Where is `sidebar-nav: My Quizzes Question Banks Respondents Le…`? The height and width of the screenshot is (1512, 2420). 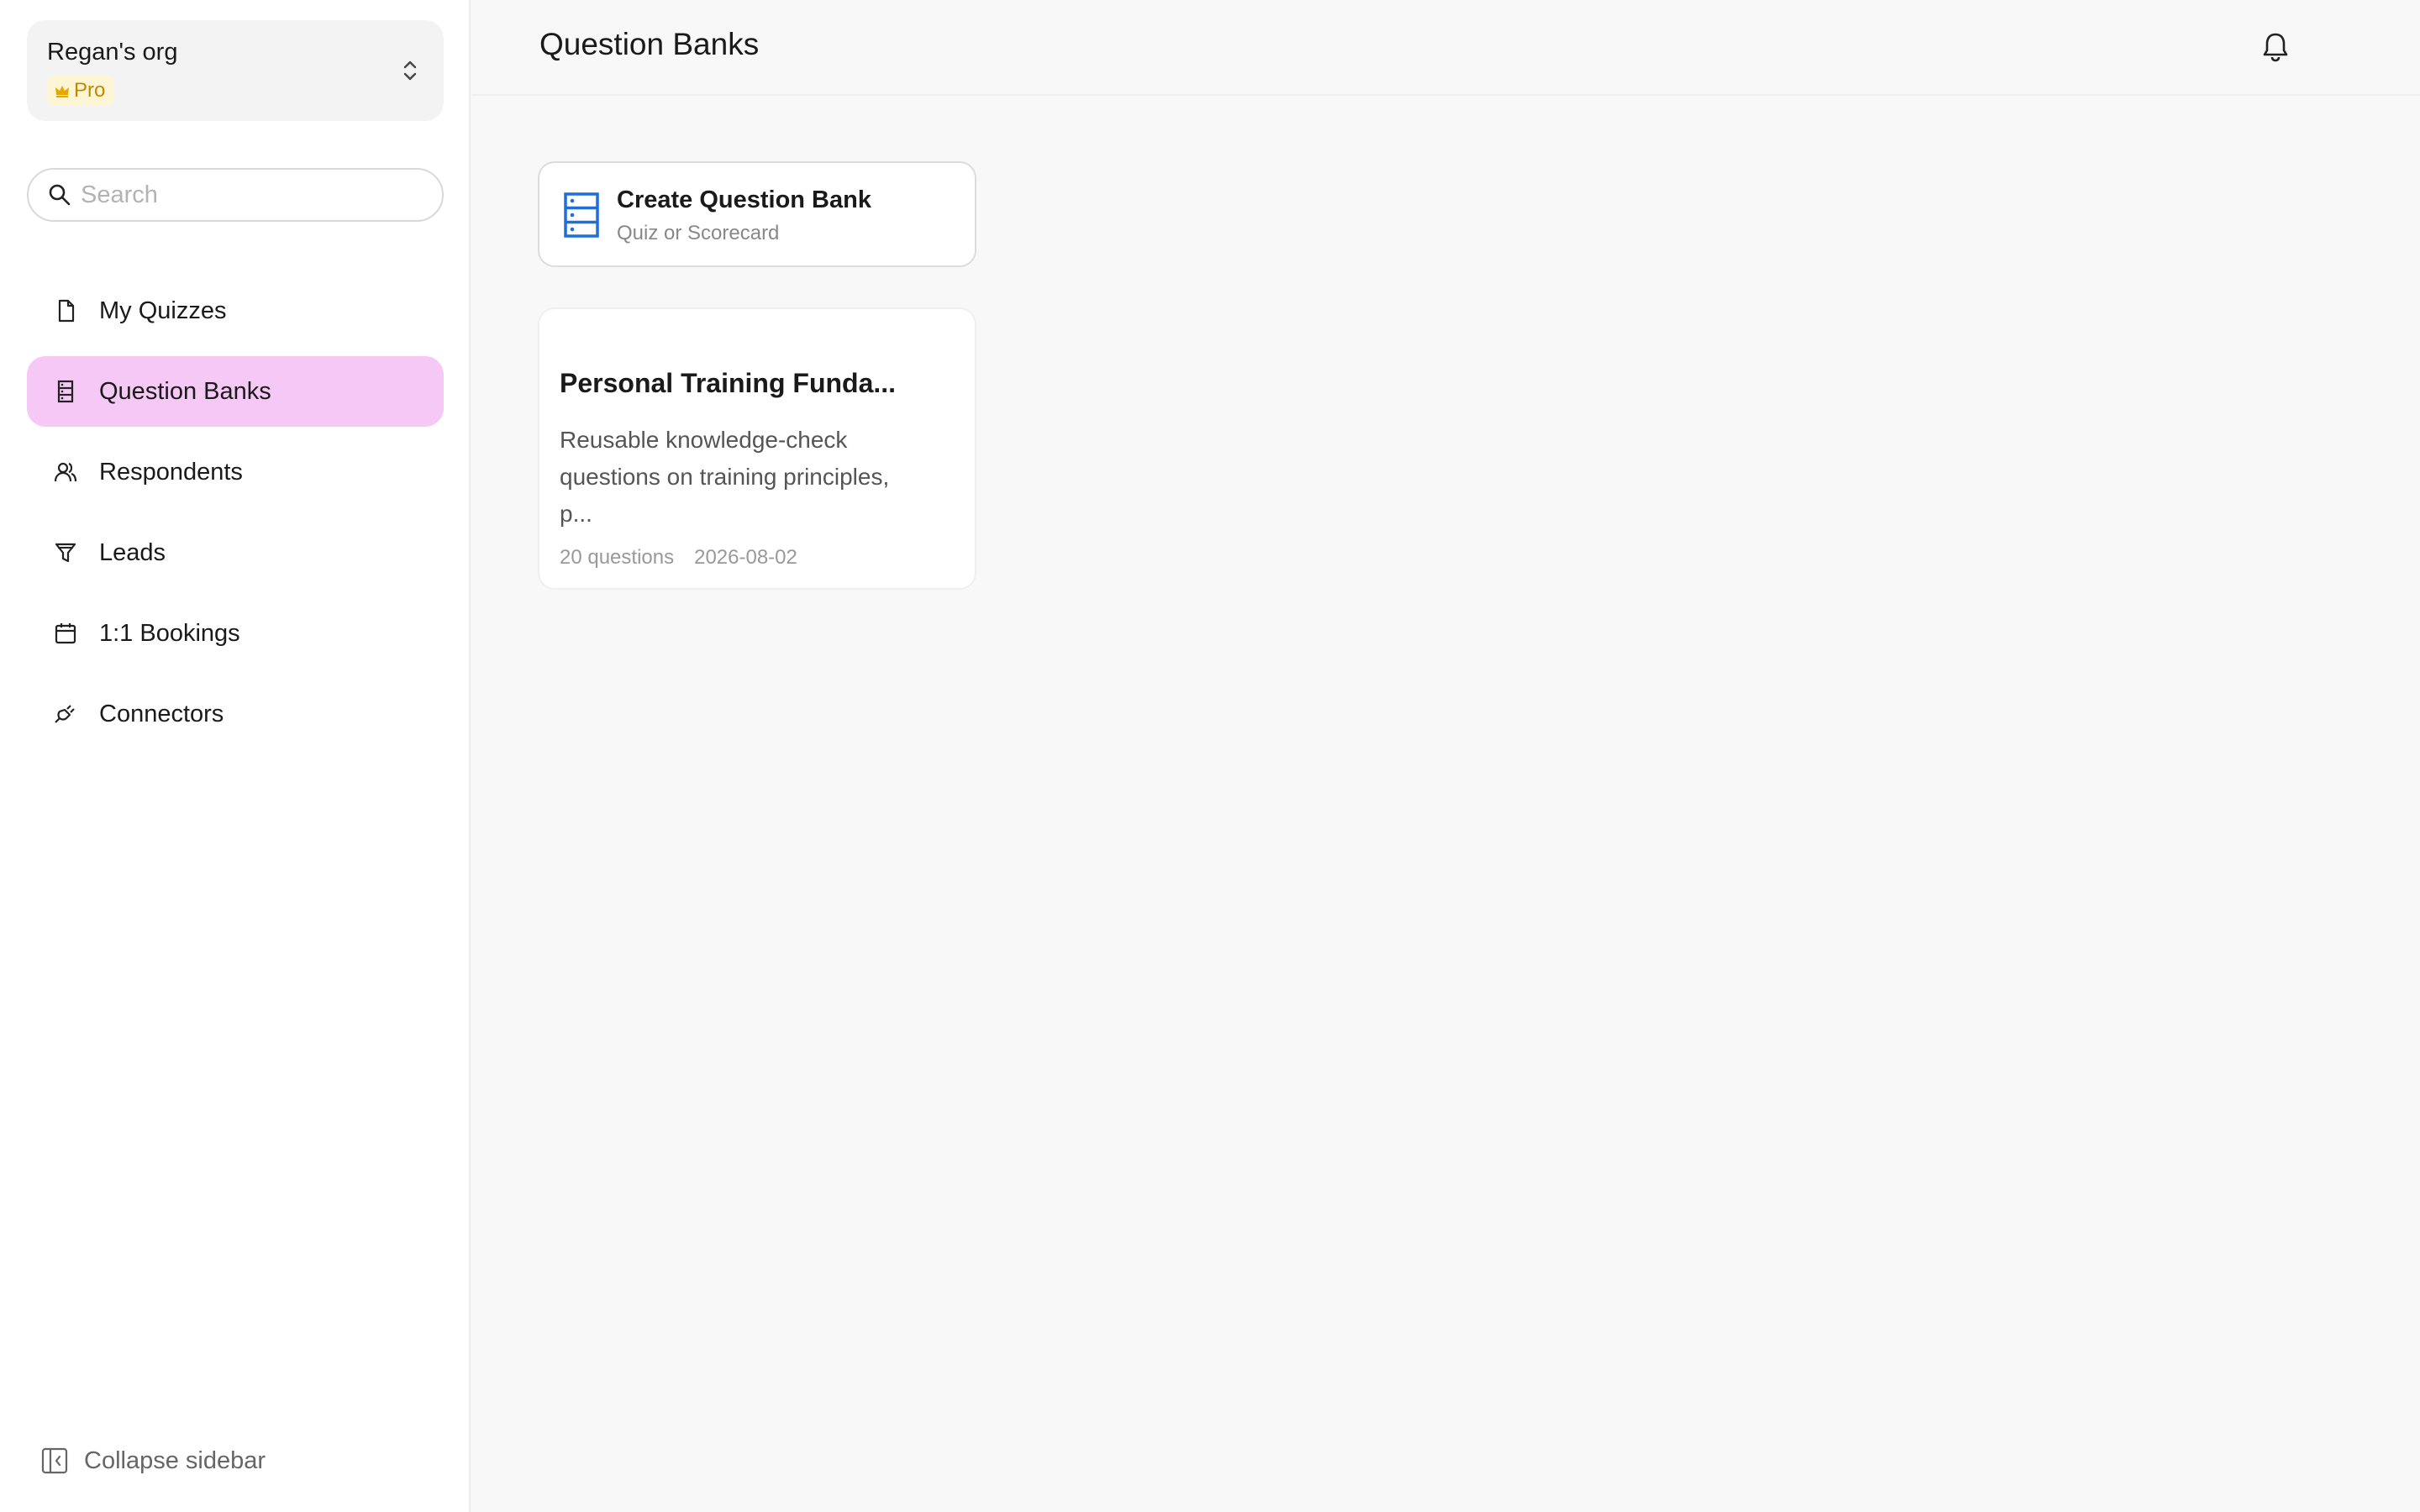
sidebar-nav: My Quizzes Question Banks Respondents Le… is located at coordinates (235, 517).